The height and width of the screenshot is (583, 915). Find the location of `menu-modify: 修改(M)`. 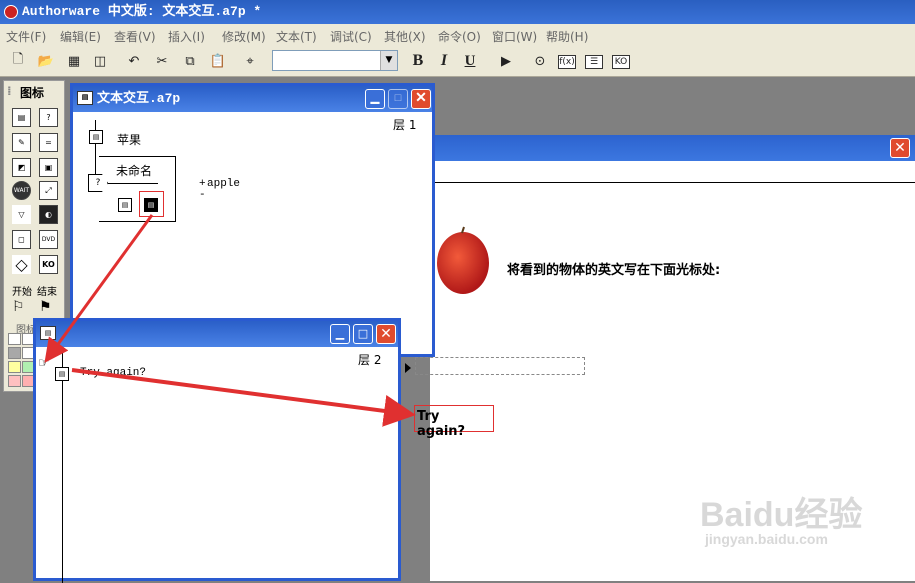

menu-modify: 修改(M) is located at coordinates (244, 36).